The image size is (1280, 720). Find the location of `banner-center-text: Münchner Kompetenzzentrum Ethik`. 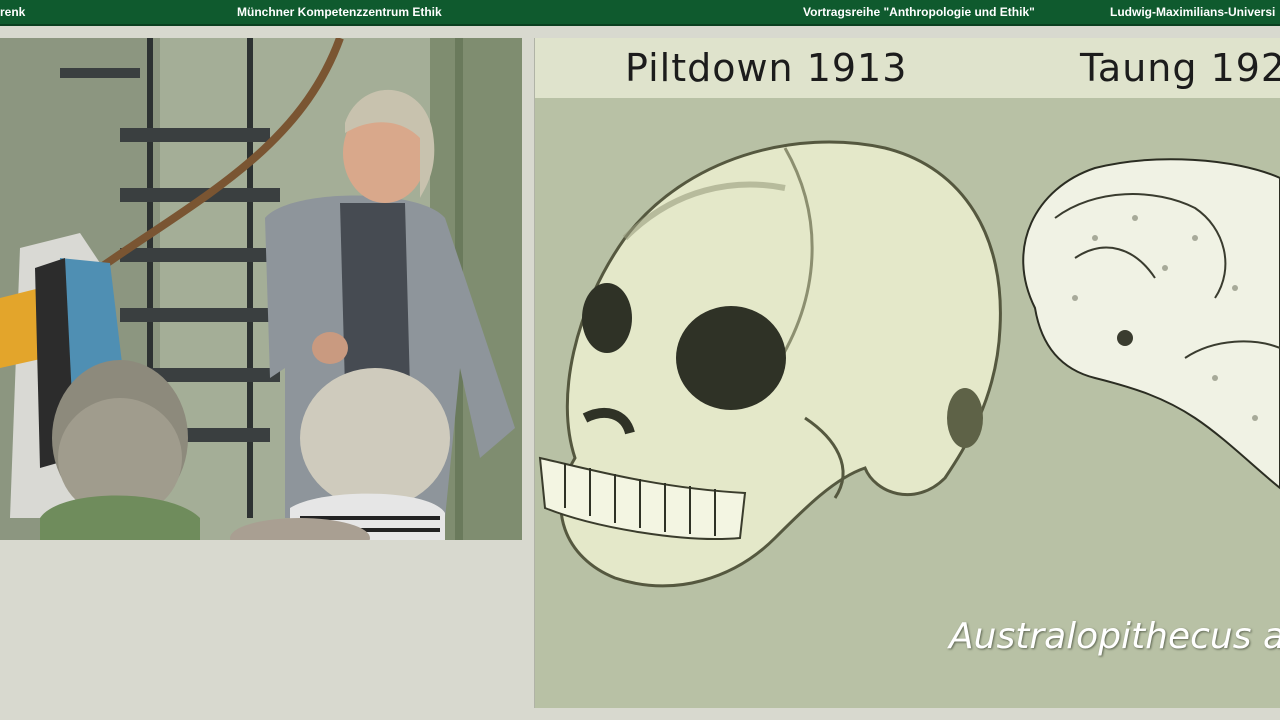

banner-center-text: Münchner Kompetenzzentrum Ethik is located at coordinates (339, 12).